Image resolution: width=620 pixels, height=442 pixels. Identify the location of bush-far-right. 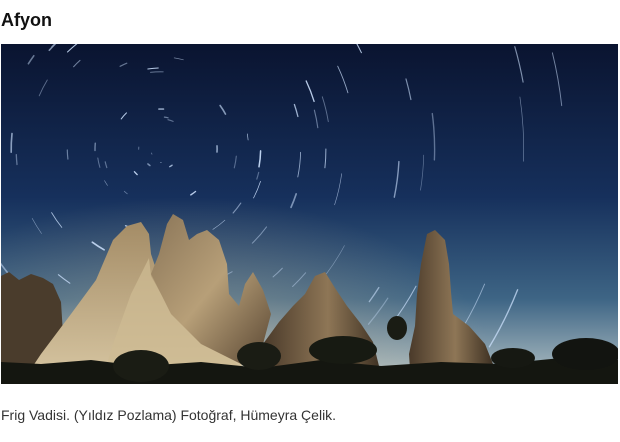
(513, 358).